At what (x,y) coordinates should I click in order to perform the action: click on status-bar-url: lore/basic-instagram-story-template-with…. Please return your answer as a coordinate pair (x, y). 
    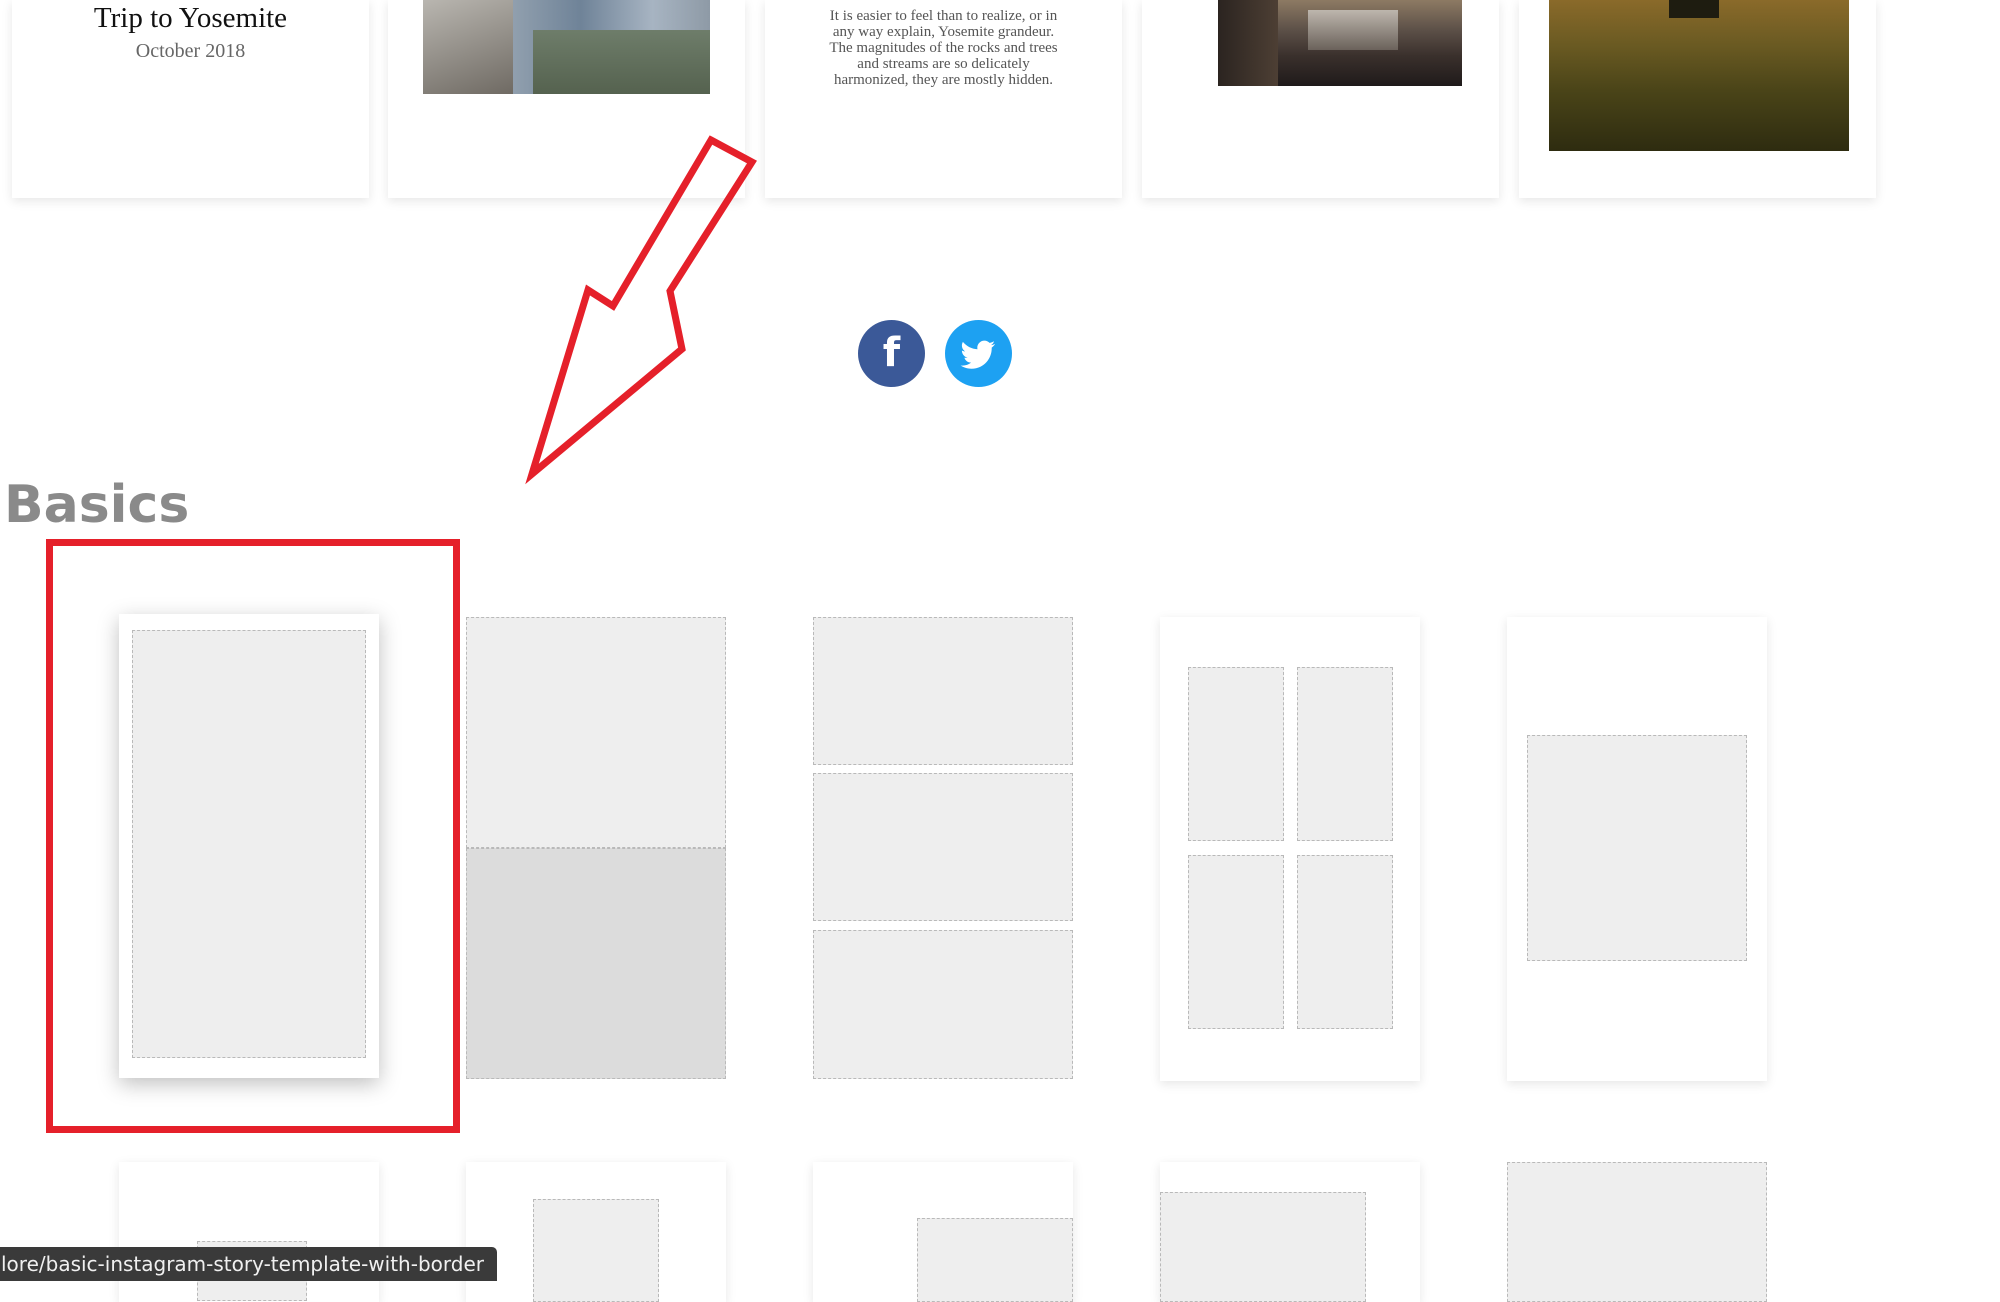
    Looking at the image, I should click on (248, 1264).